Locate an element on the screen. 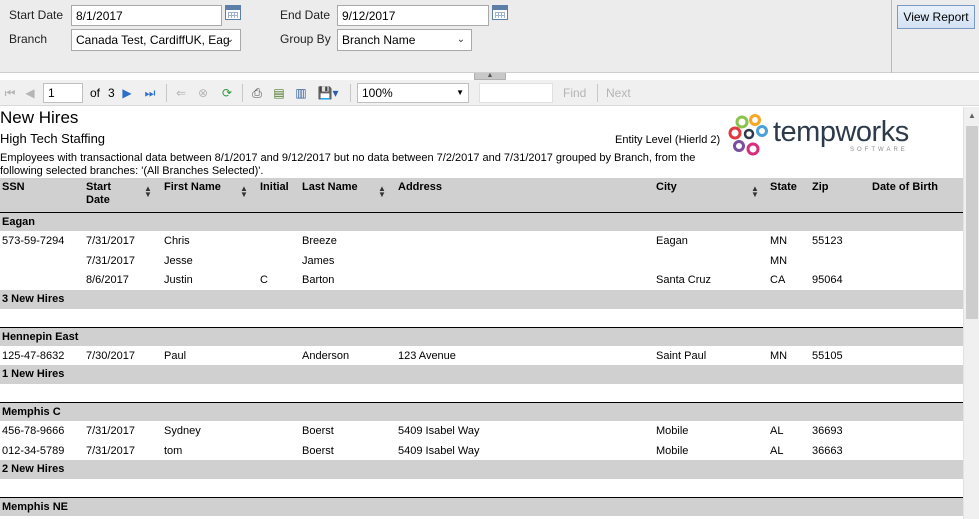 The height and width of the screenshot is (519, 979). report-title: New Hires is located at coordinates (39, 117).